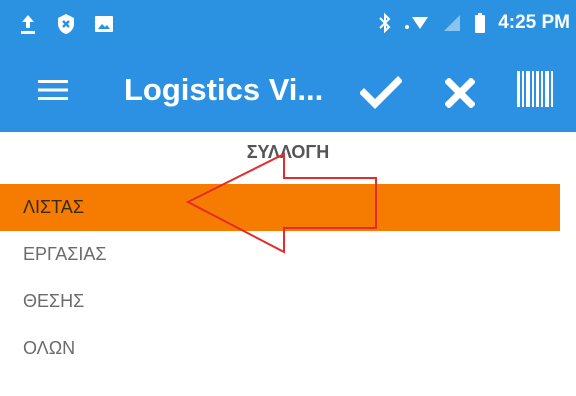 This screenshot has height=396, width=576. I want to click on signal-icon, so click(452, 23).